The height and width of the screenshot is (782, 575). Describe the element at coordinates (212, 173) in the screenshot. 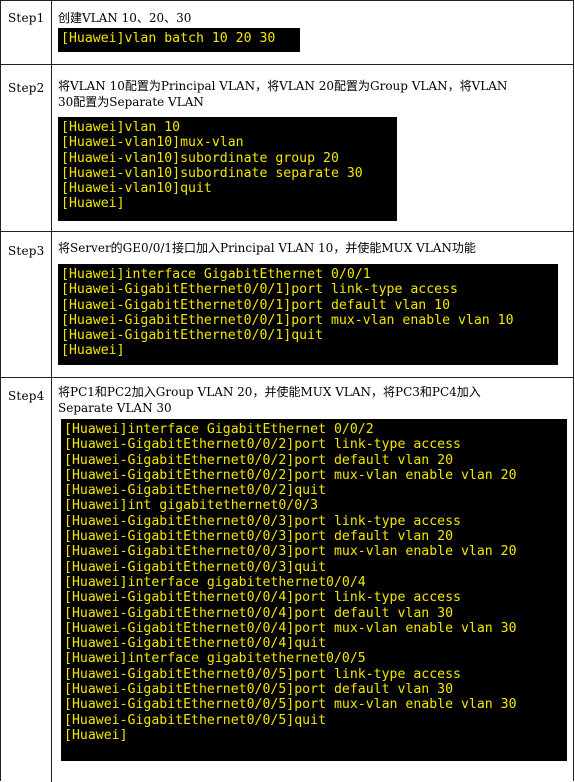

I see `cli-line: [Huawei-vlan10]subordinate separate 30` at that location.